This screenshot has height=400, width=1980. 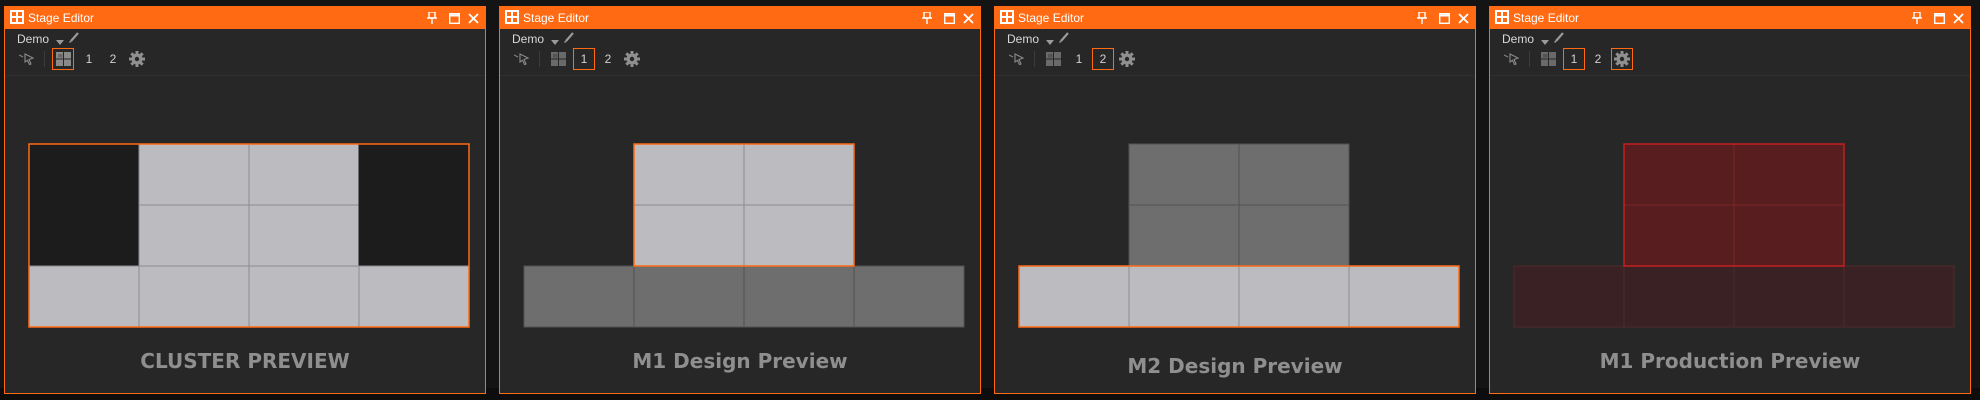 I want to click on preview-caption: CLUSTER PREVIEW, so click(x=245, y=361).